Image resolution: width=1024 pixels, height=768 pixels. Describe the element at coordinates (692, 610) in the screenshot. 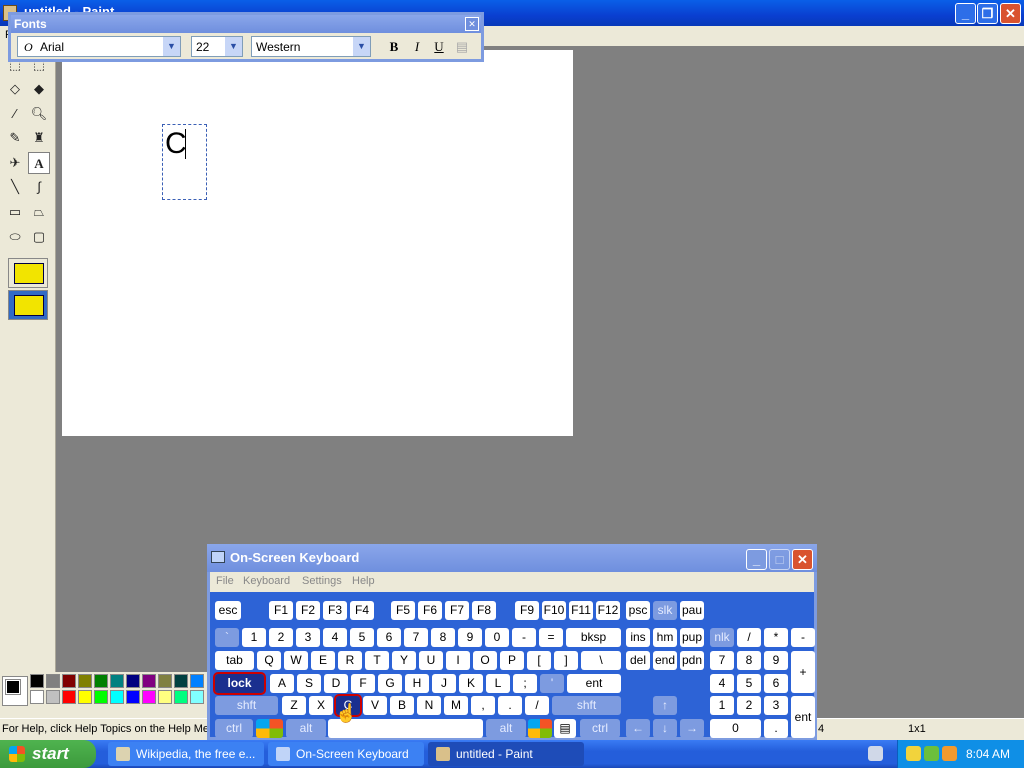

I see `key-pau: pau` at that location.